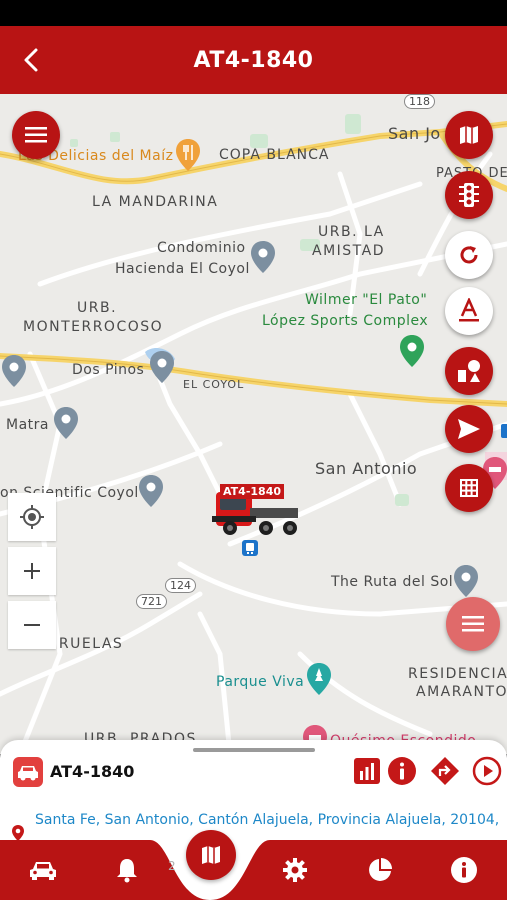 The image size is (507, 900). I want to click on info-button, so click(402, 771).